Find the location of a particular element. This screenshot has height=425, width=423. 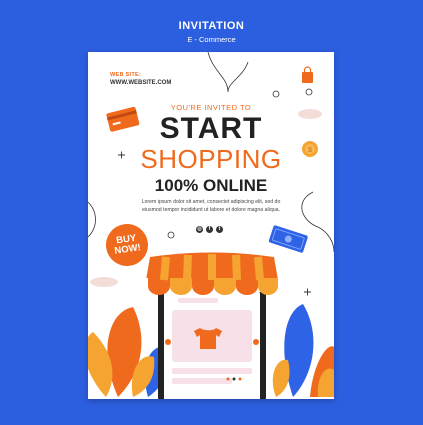

squiggle-line is located at coordinates (228, 72).